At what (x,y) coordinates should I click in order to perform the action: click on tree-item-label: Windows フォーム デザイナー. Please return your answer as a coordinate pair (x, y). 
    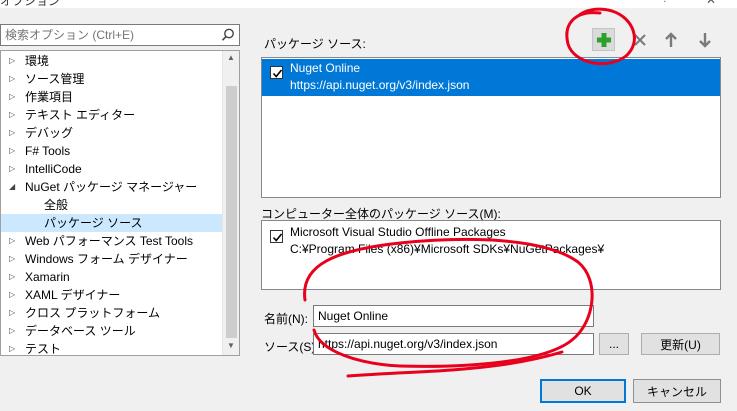
    Looking at the image, I should click on (106, 259).